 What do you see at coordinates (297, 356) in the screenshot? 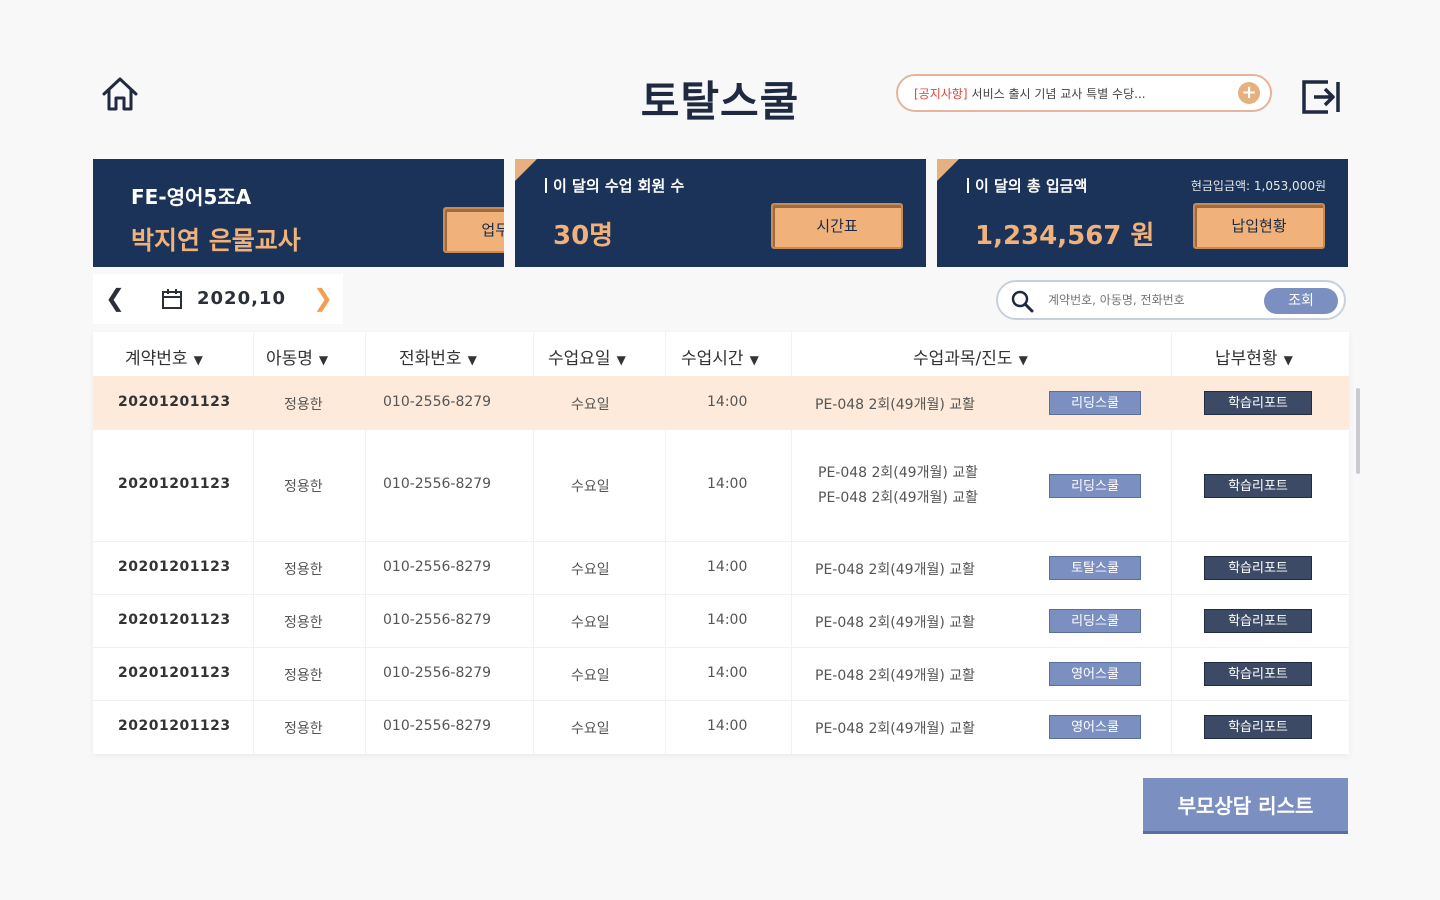
I see `header-child: 아동명 ▼` at bounding box center [297, 356].